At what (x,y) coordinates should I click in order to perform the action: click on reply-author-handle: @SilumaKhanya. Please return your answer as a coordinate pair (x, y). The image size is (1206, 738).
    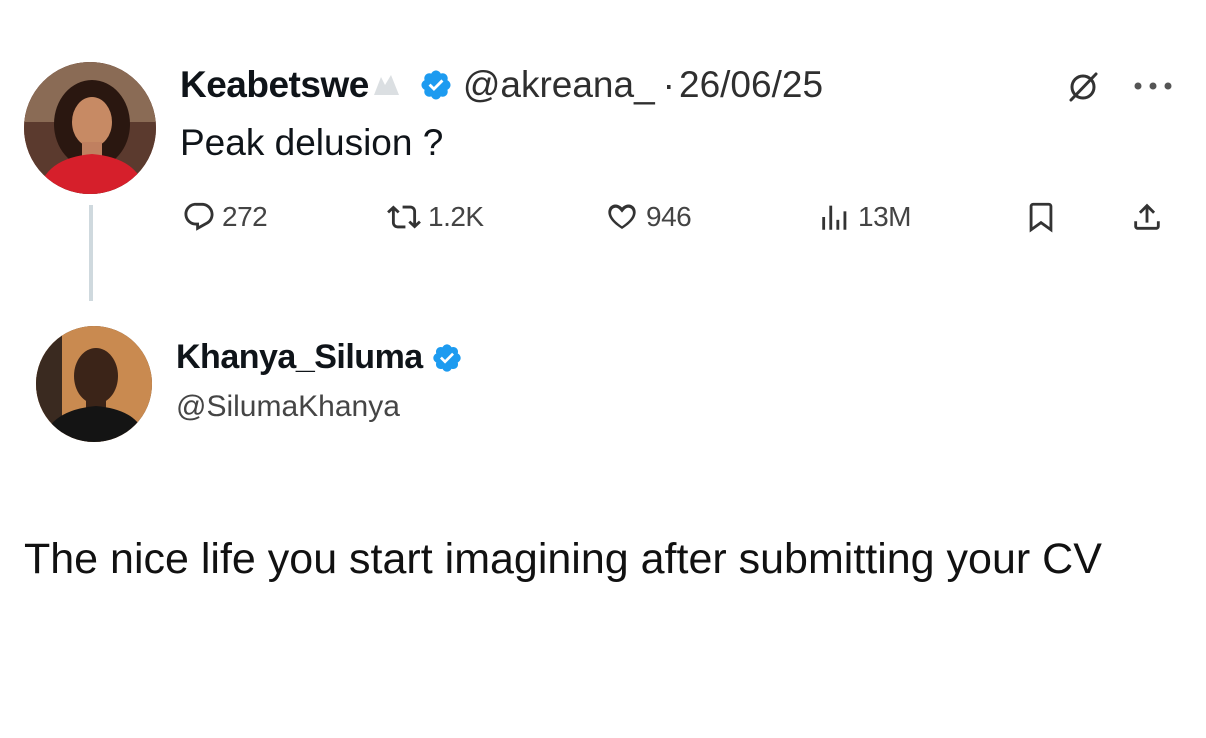
    Looking at the image, I should click on (288, 407).